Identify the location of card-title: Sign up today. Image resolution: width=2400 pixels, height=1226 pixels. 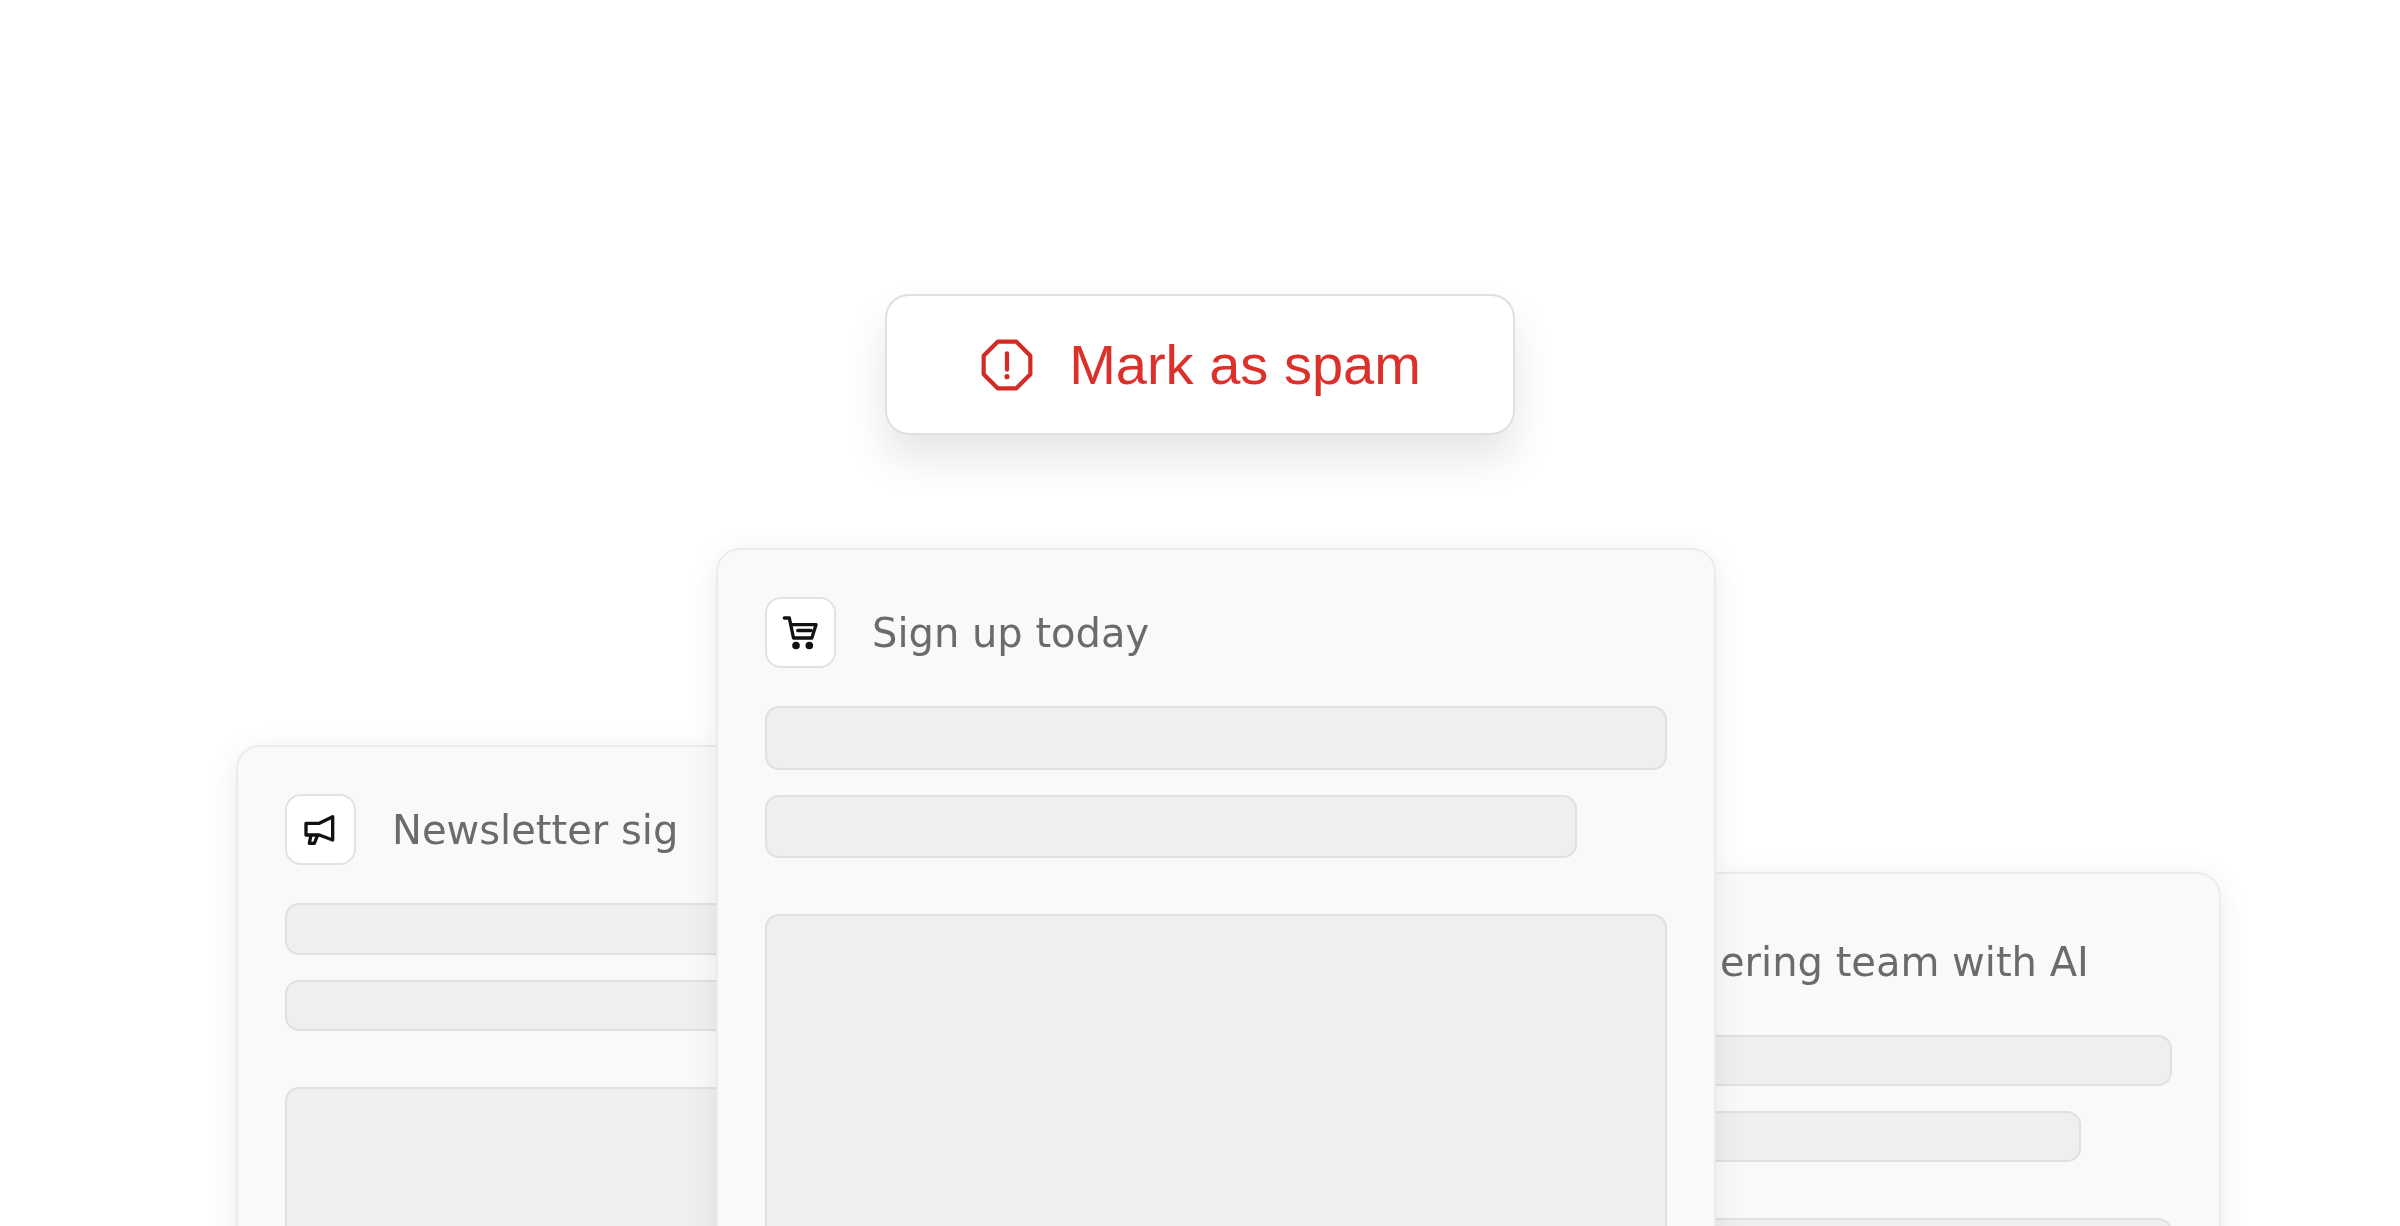
(1011, 632).